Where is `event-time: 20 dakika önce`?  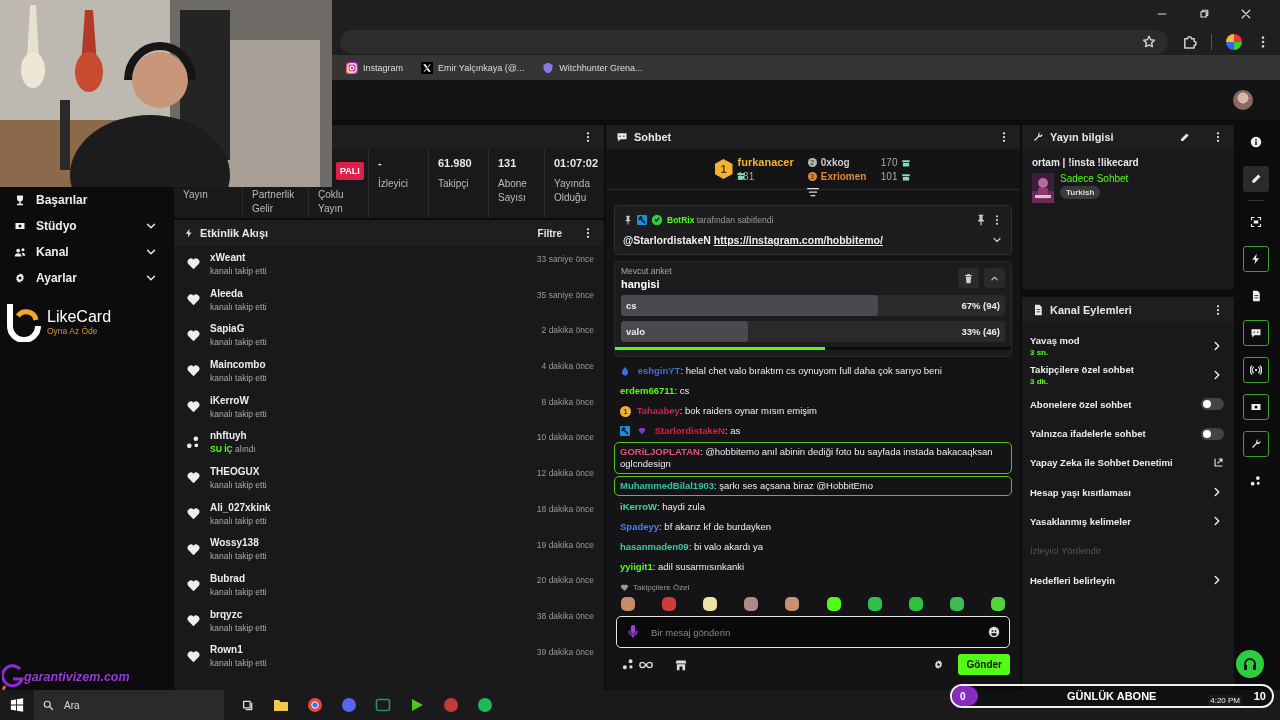
event-time: 20 dakika önce is located at coordinates (565, 580).